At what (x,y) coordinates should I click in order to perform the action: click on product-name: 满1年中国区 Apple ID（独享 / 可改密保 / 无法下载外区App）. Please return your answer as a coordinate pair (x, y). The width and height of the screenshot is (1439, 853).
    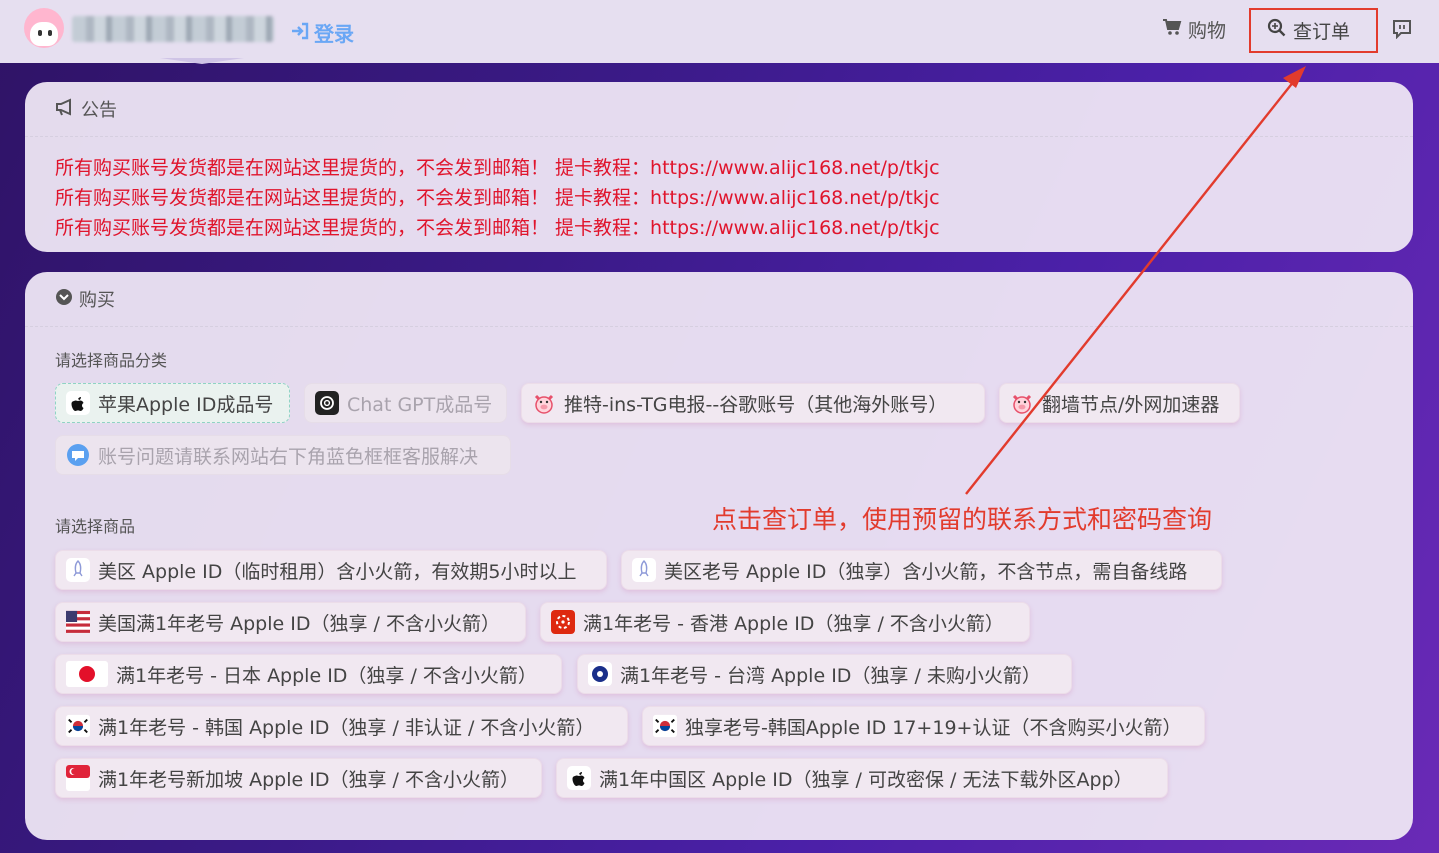
    Looking at the image, I should click on (866, 779).